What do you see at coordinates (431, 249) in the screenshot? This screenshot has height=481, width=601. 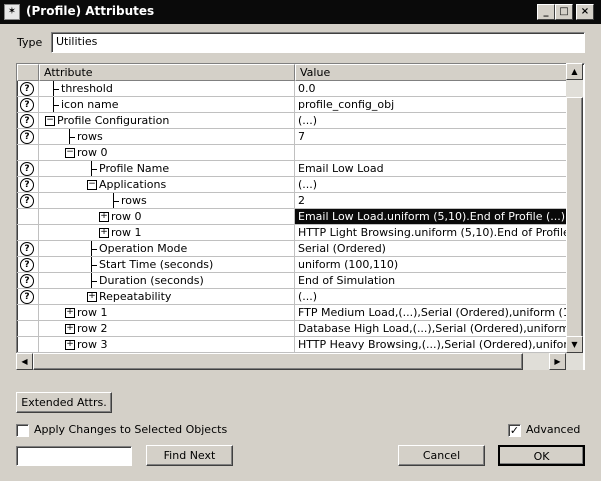 I see `value-cell: Serial (Ordered)` at bounding box center [431, 249].